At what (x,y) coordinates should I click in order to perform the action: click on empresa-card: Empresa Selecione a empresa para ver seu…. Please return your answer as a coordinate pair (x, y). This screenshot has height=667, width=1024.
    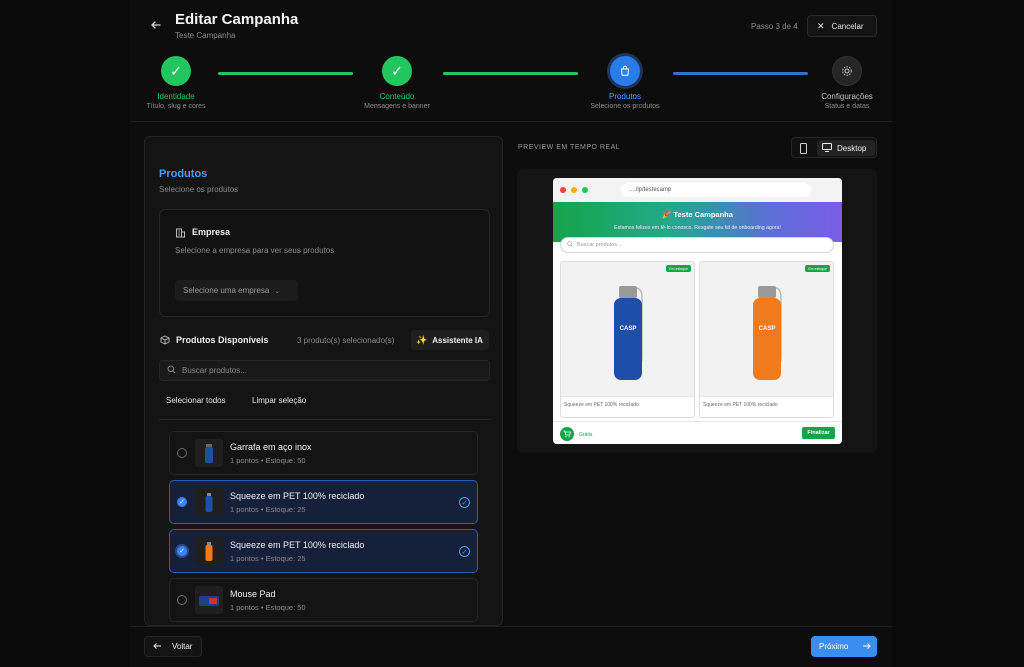
    Looking at the image, I should click on (324, 263).